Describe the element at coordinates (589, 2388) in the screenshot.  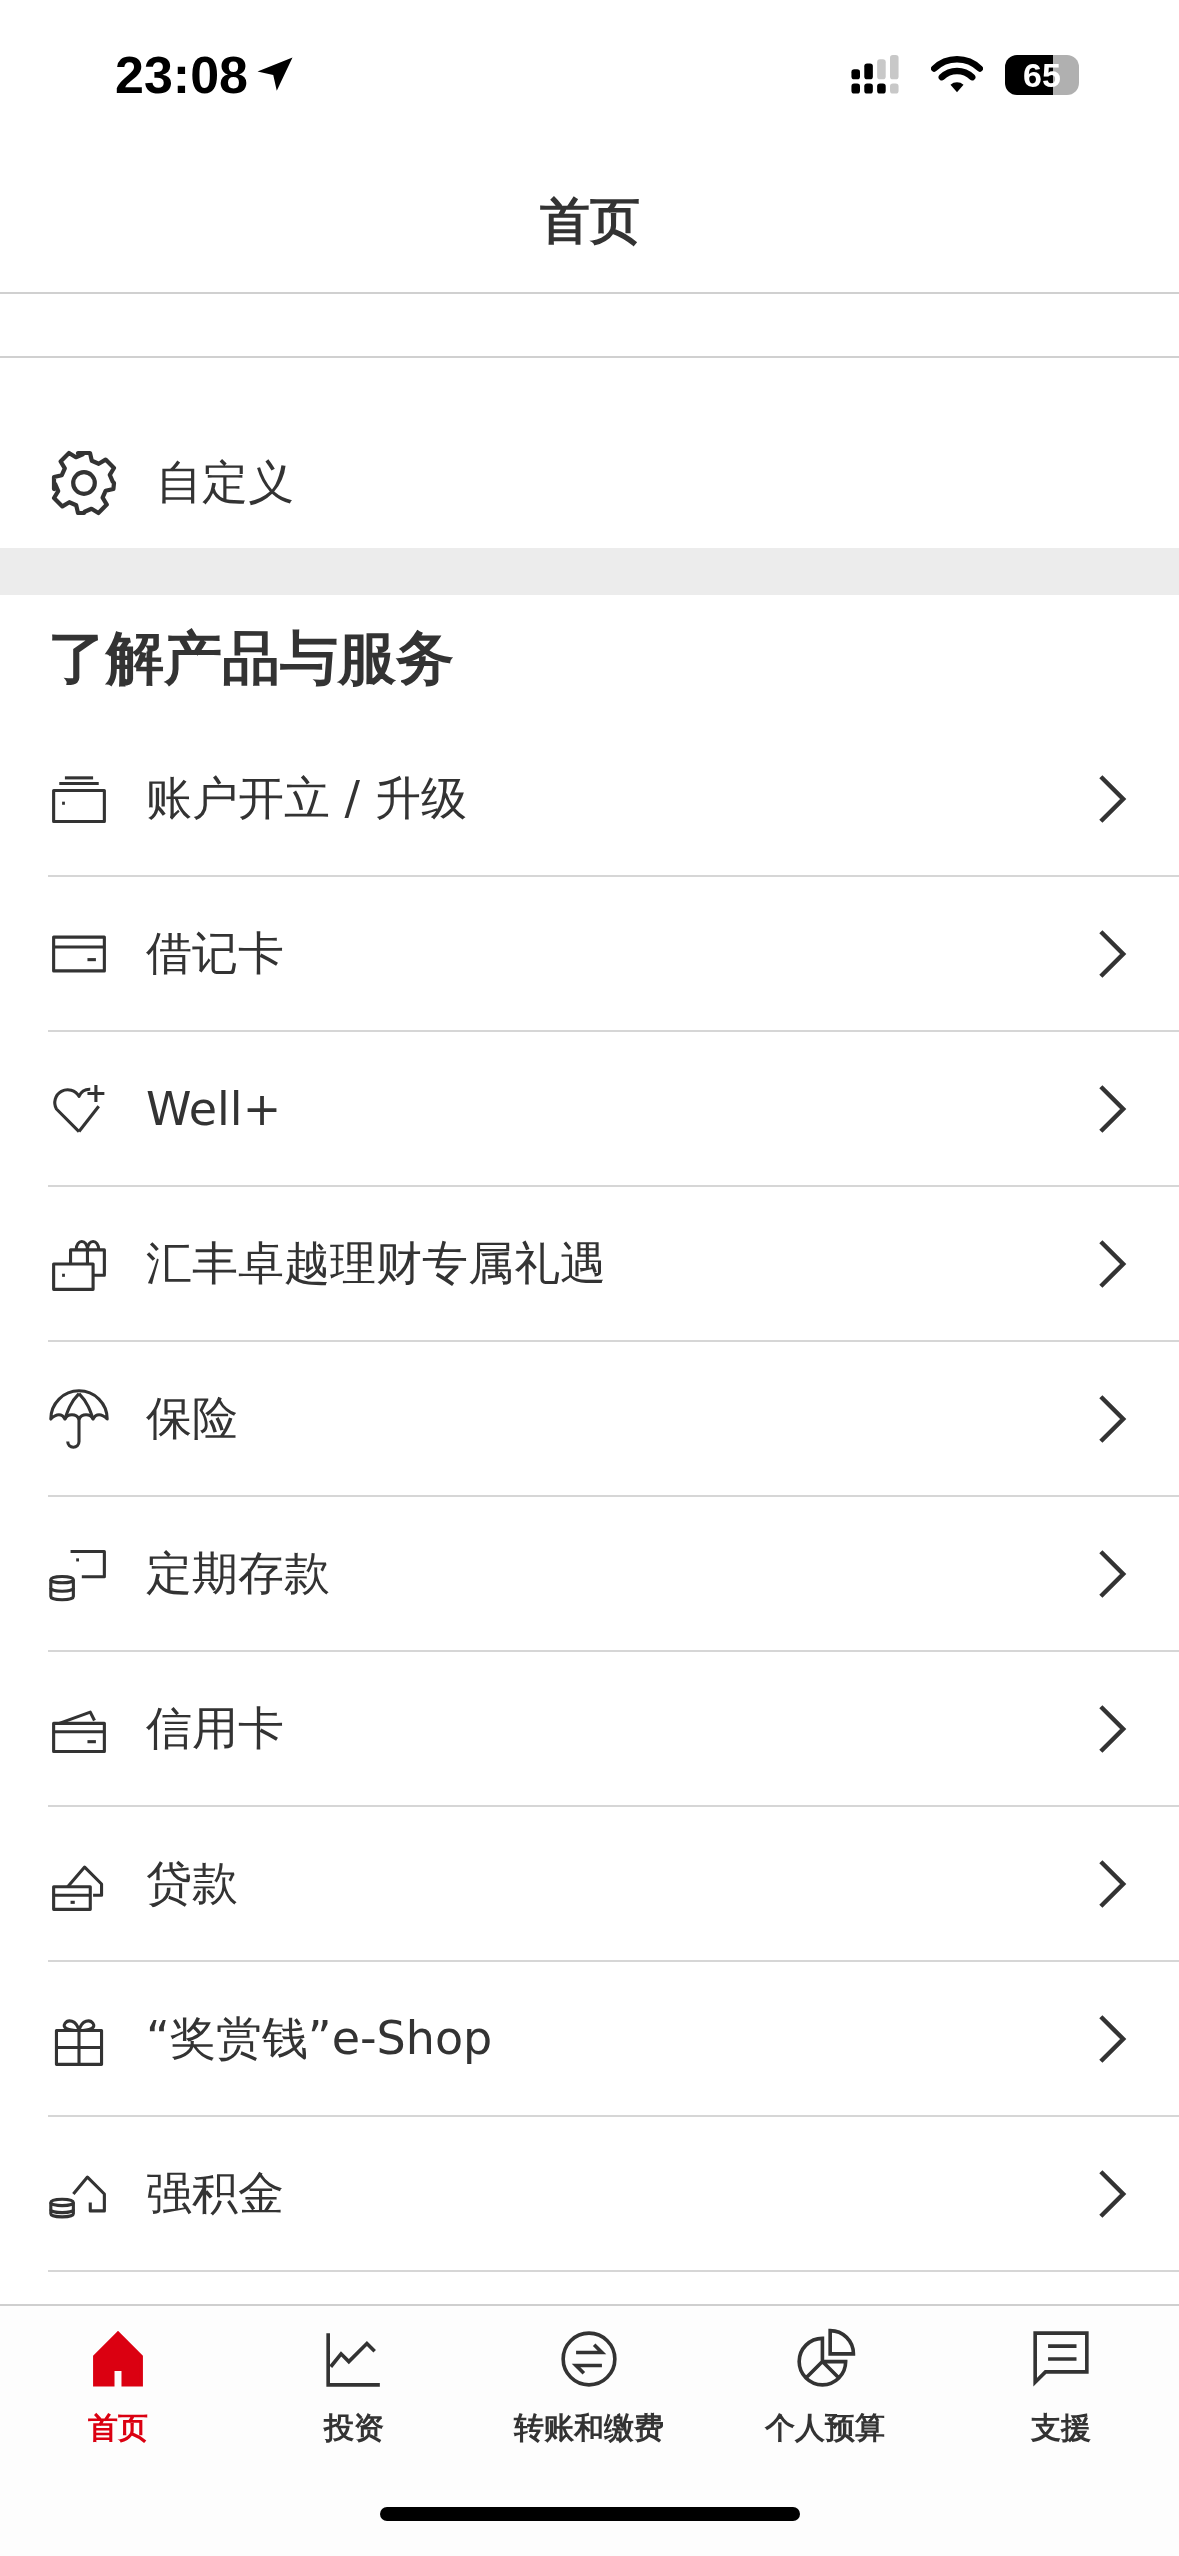
I see `tab: 转账和缴费` at that location.